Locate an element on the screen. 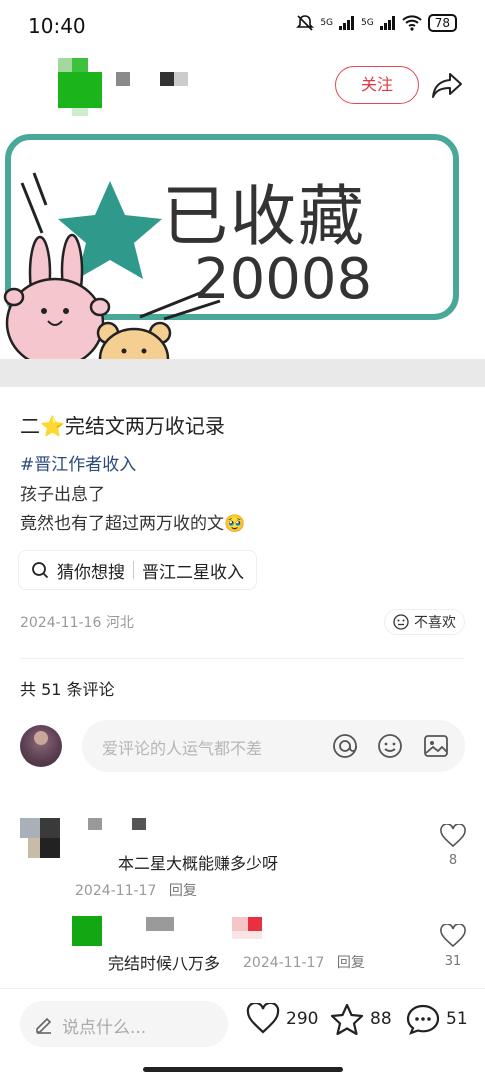  comment-bubble-icon is located at coordinates (423, 1019).